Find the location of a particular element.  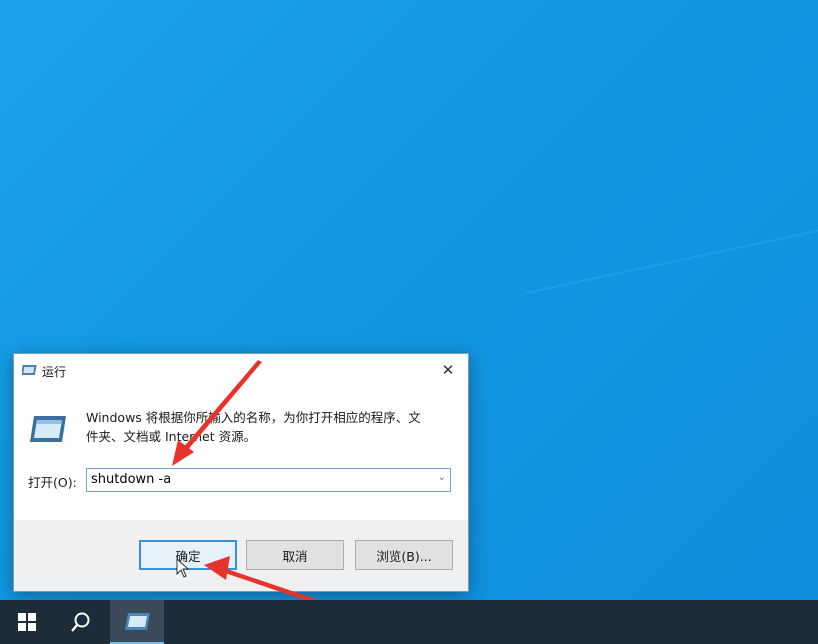

chevron-down-icon: ⌄ is located at coordinates (442, 477).